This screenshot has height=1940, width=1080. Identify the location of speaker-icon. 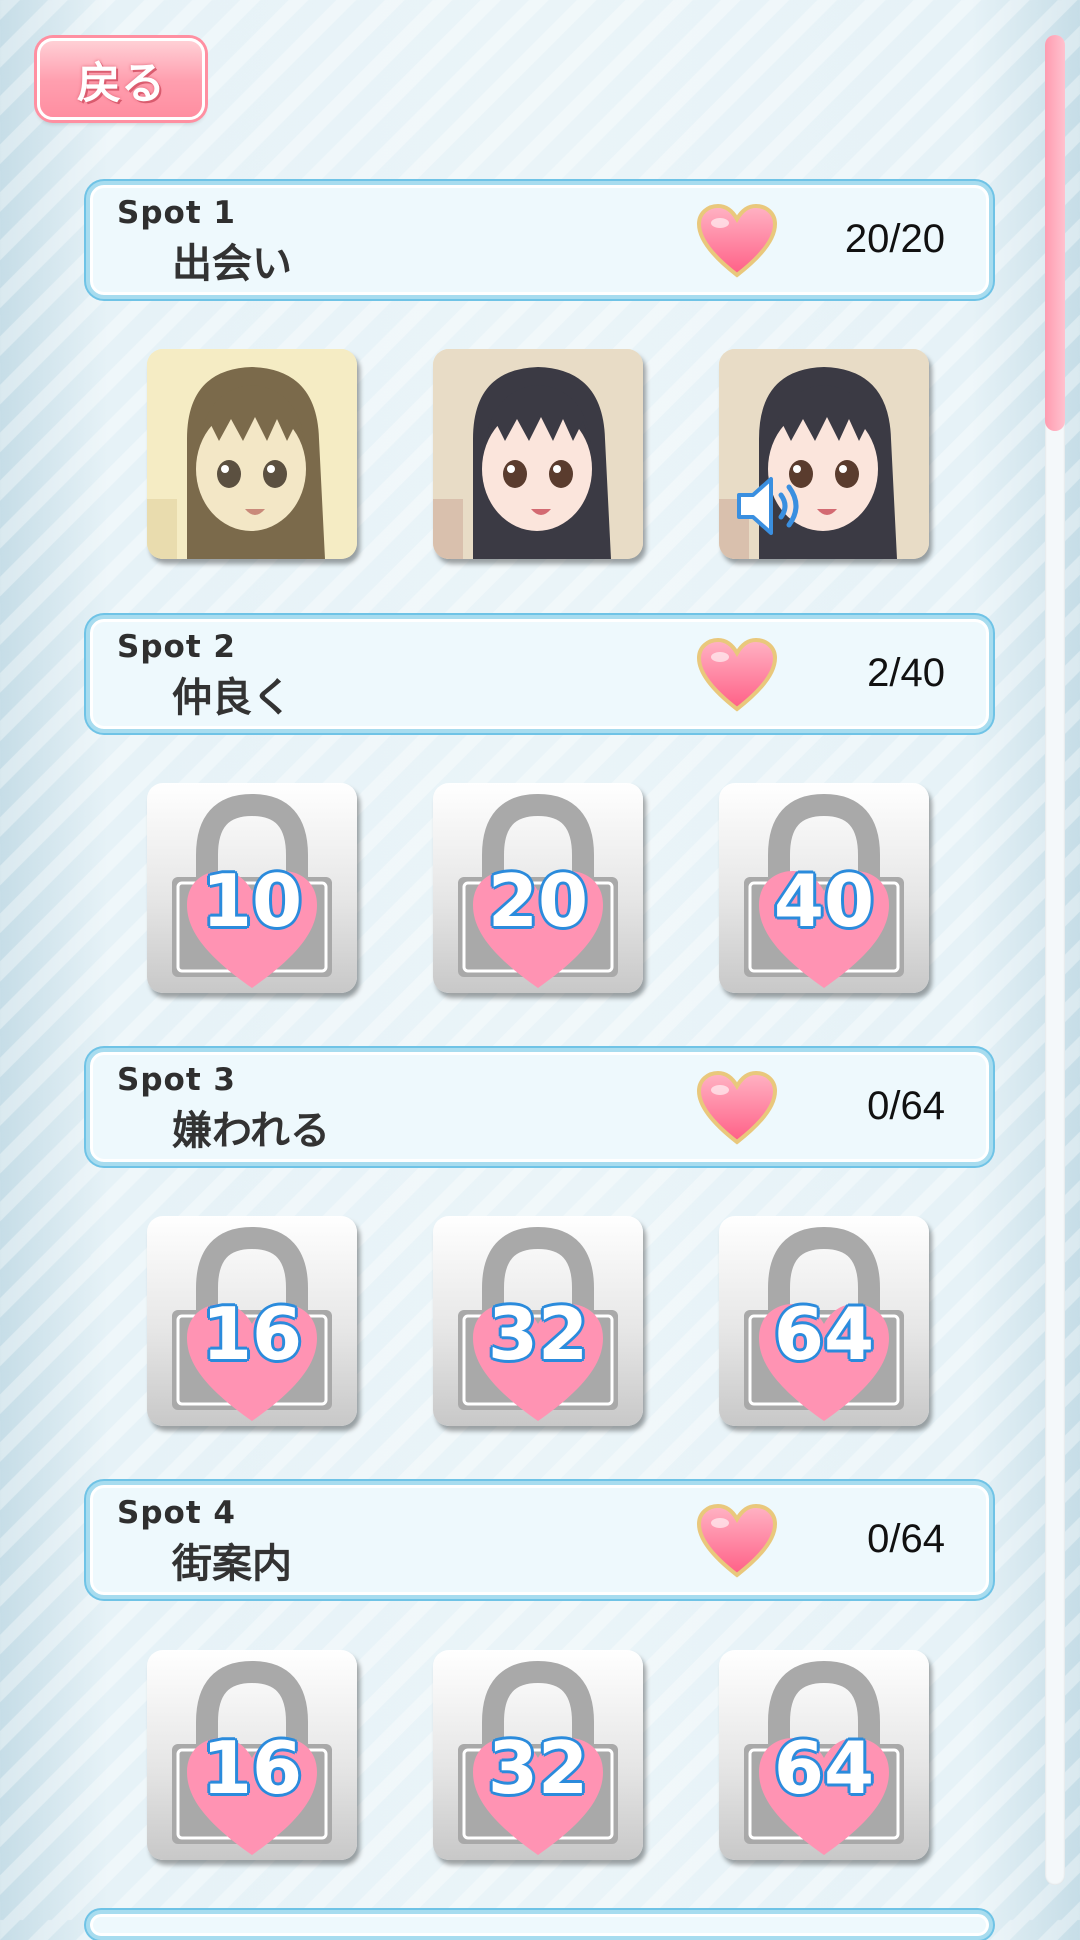
(773, 506).